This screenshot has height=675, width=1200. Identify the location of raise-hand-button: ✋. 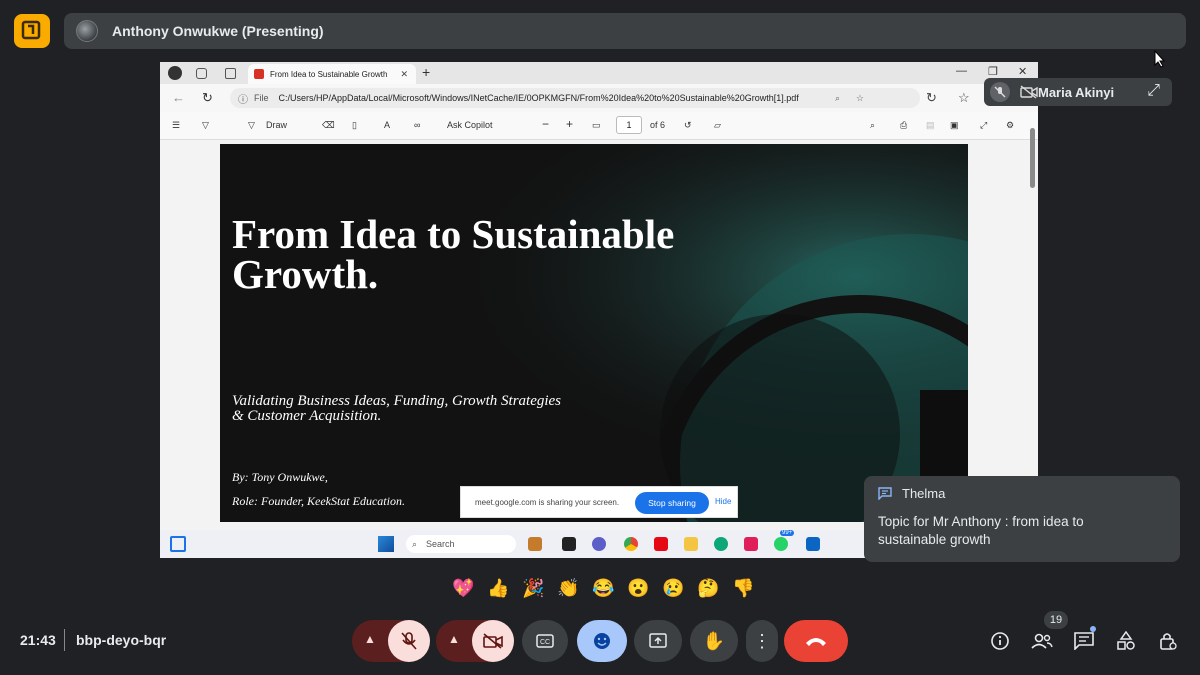
(714, 641).